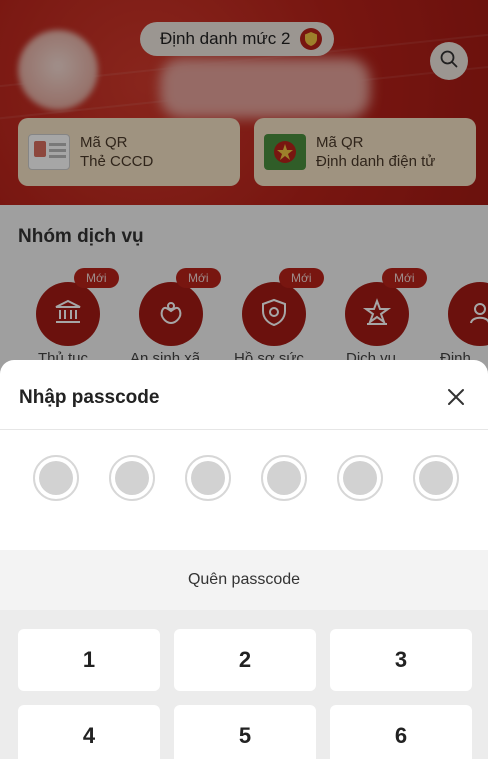 The image size is (488, 759). What do you see at coordinates (89, 732) in the screenshot?
I see `key-4: 4` at bounding box center [89, 732].